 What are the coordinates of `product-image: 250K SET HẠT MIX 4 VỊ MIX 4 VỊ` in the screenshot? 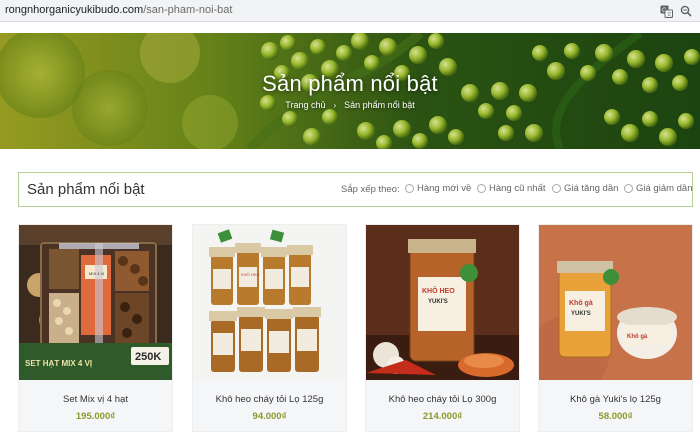 It's located at (95, 302).